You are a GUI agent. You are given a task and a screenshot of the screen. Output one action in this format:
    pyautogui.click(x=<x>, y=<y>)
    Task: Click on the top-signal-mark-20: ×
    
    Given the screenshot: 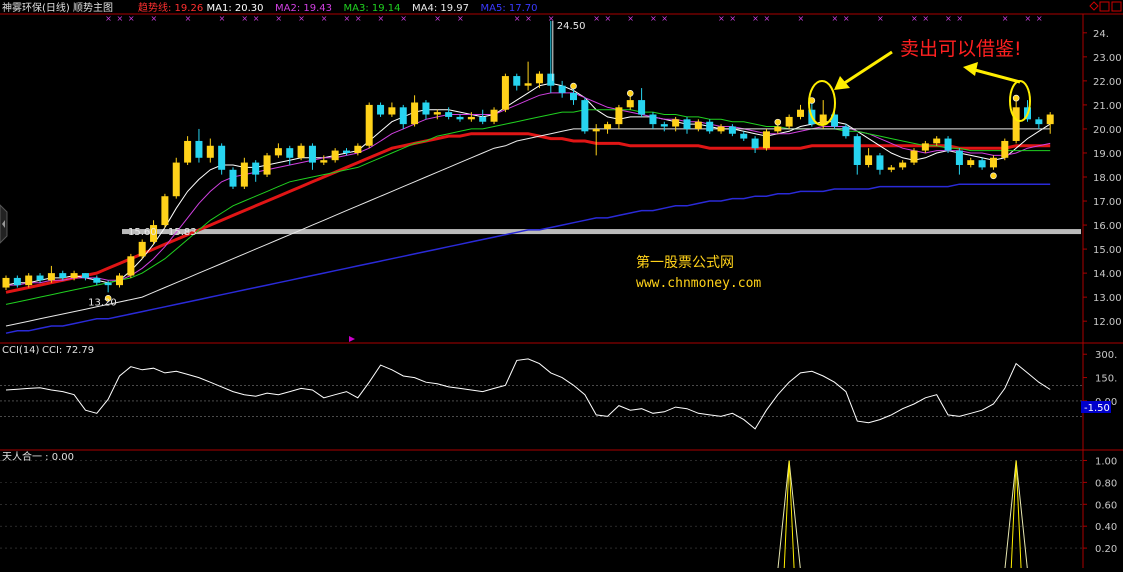 What is the action you would take?
    pyautogui.click(x=596, y=18)
    